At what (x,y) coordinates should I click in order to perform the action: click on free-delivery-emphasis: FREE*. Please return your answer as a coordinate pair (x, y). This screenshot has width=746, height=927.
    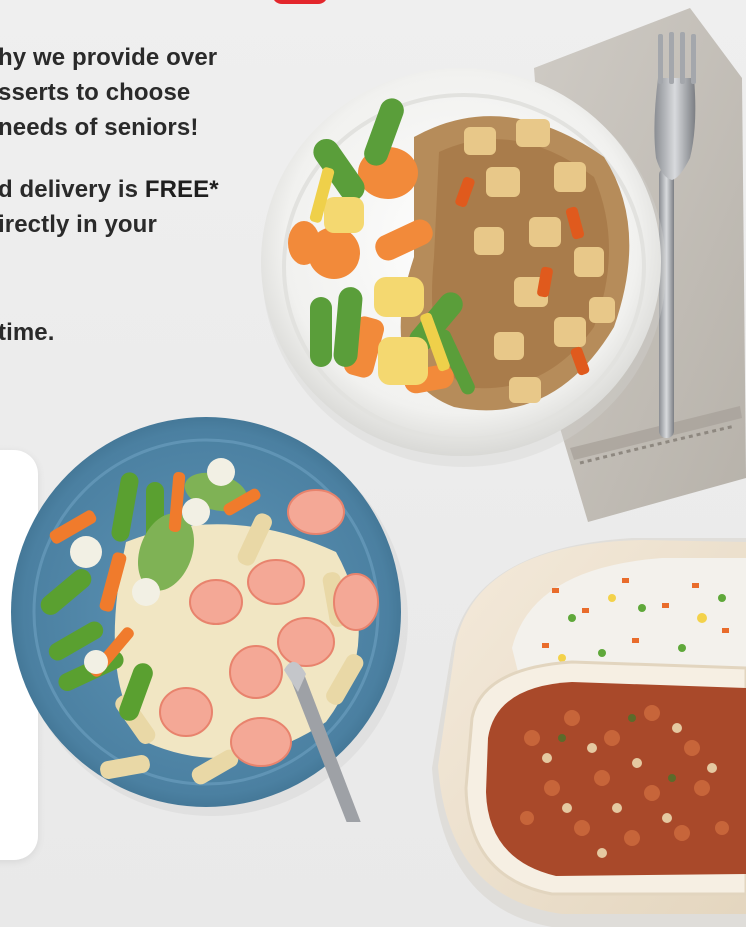
    Looking at the image, I should click on (181, 189).